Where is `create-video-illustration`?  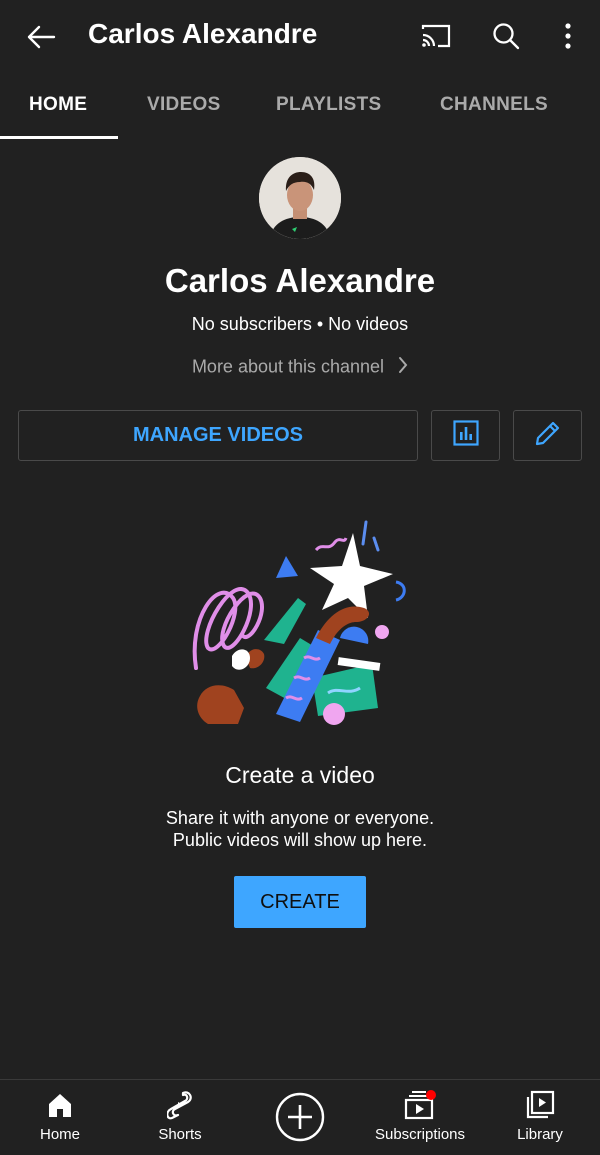
create-video-illustration is located at coordinates (300, 623).